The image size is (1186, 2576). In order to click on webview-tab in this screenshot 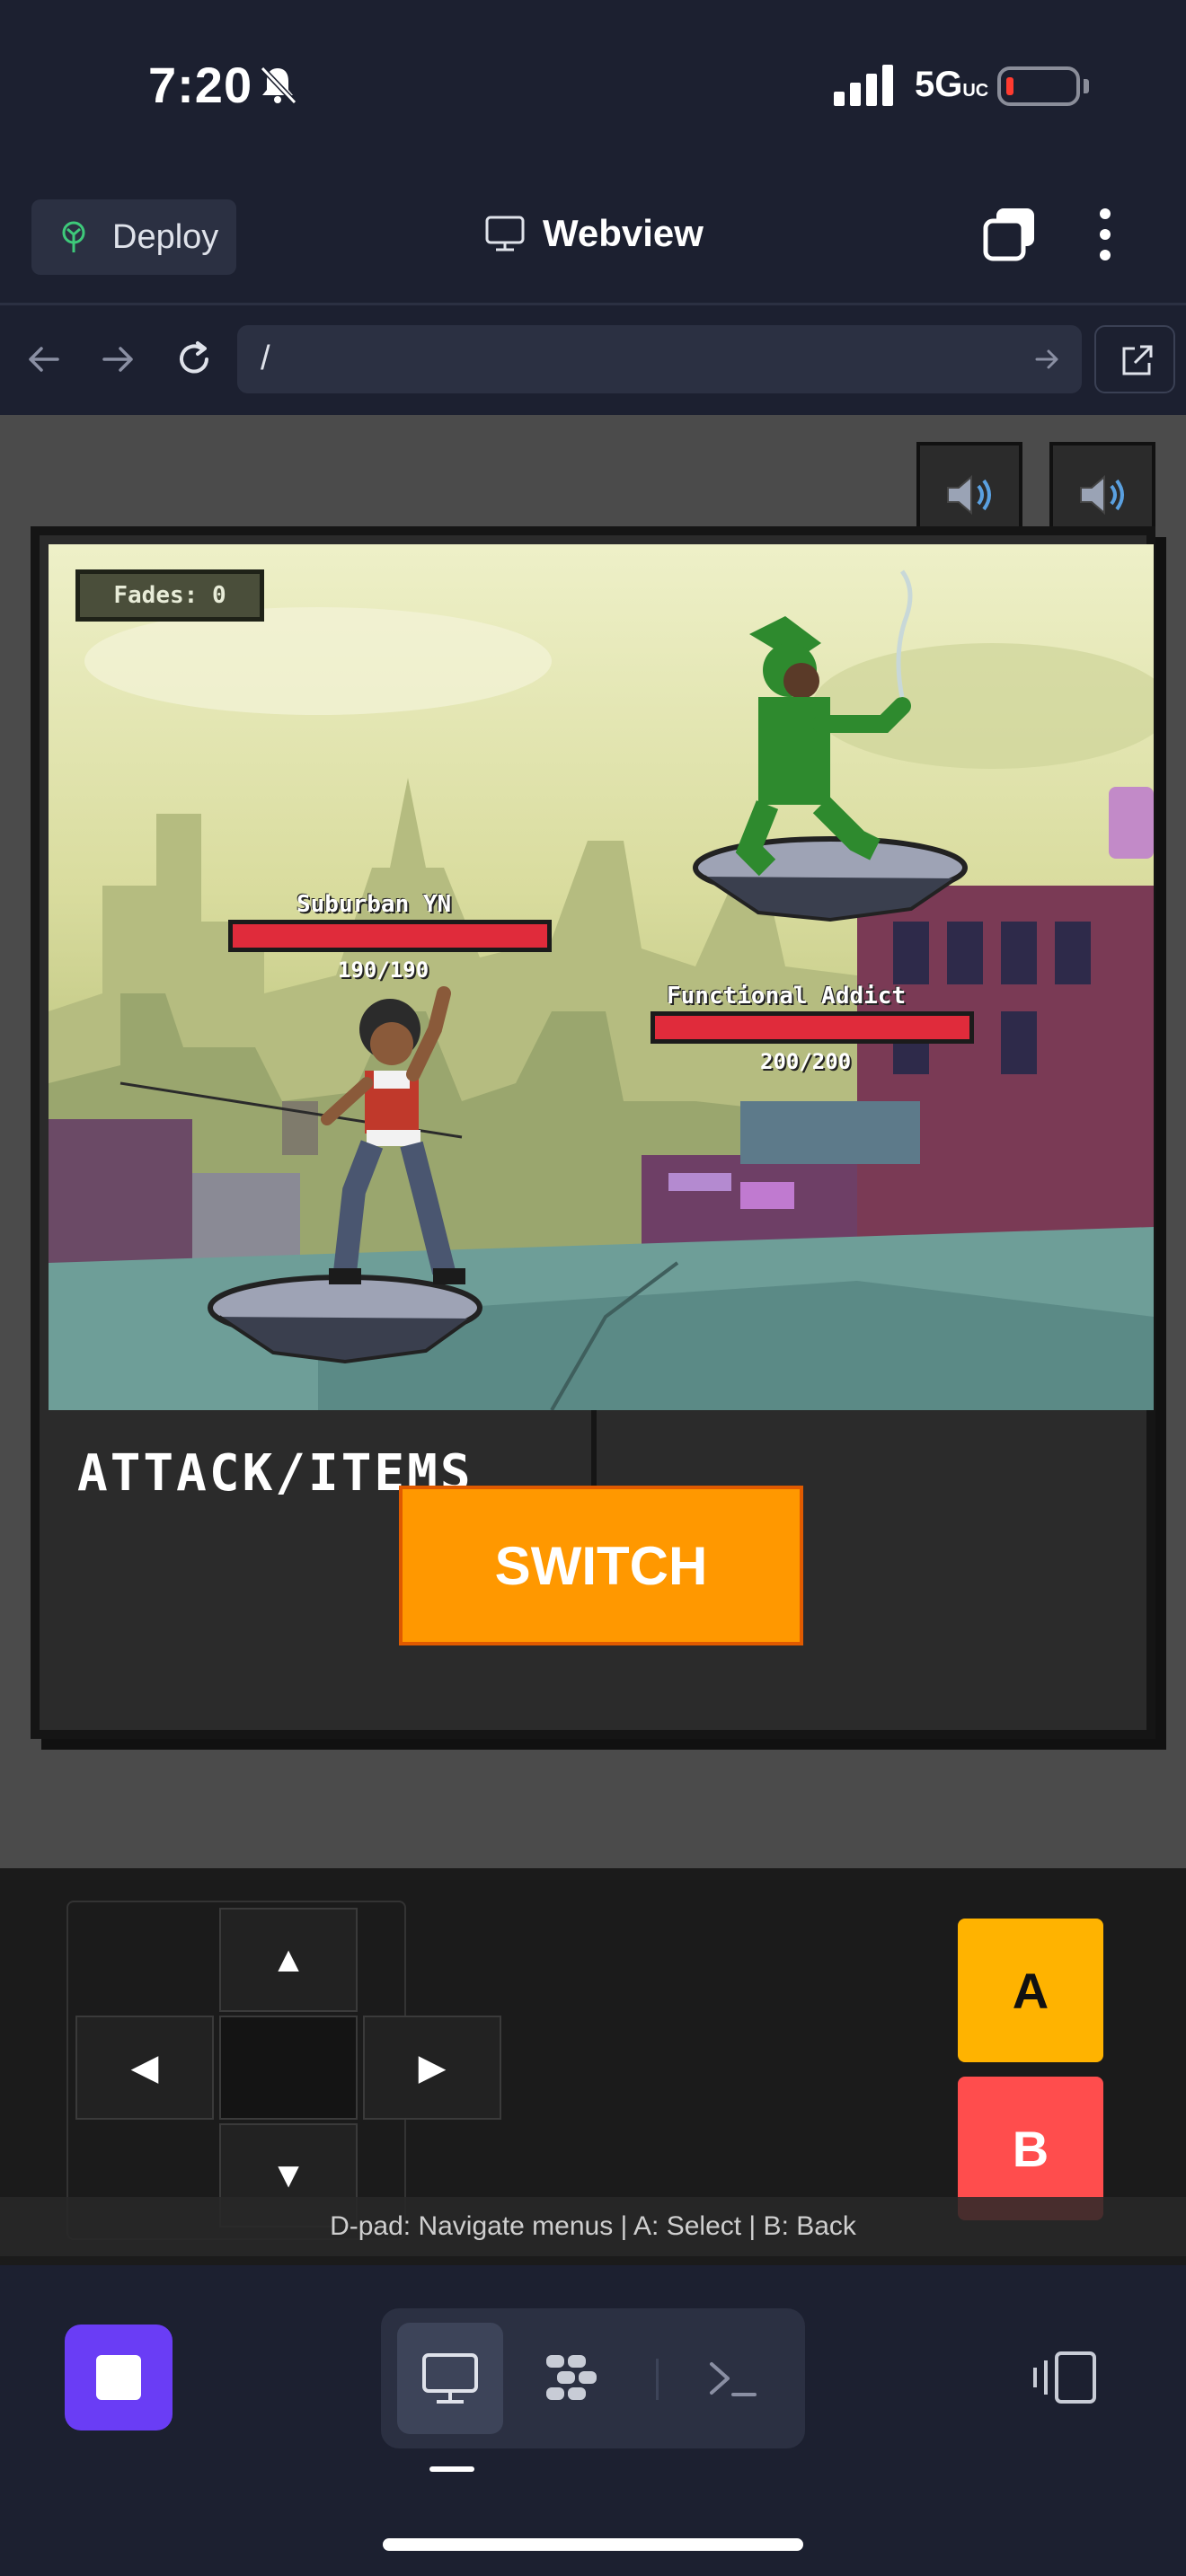, I will do `click(450, 2378)`.